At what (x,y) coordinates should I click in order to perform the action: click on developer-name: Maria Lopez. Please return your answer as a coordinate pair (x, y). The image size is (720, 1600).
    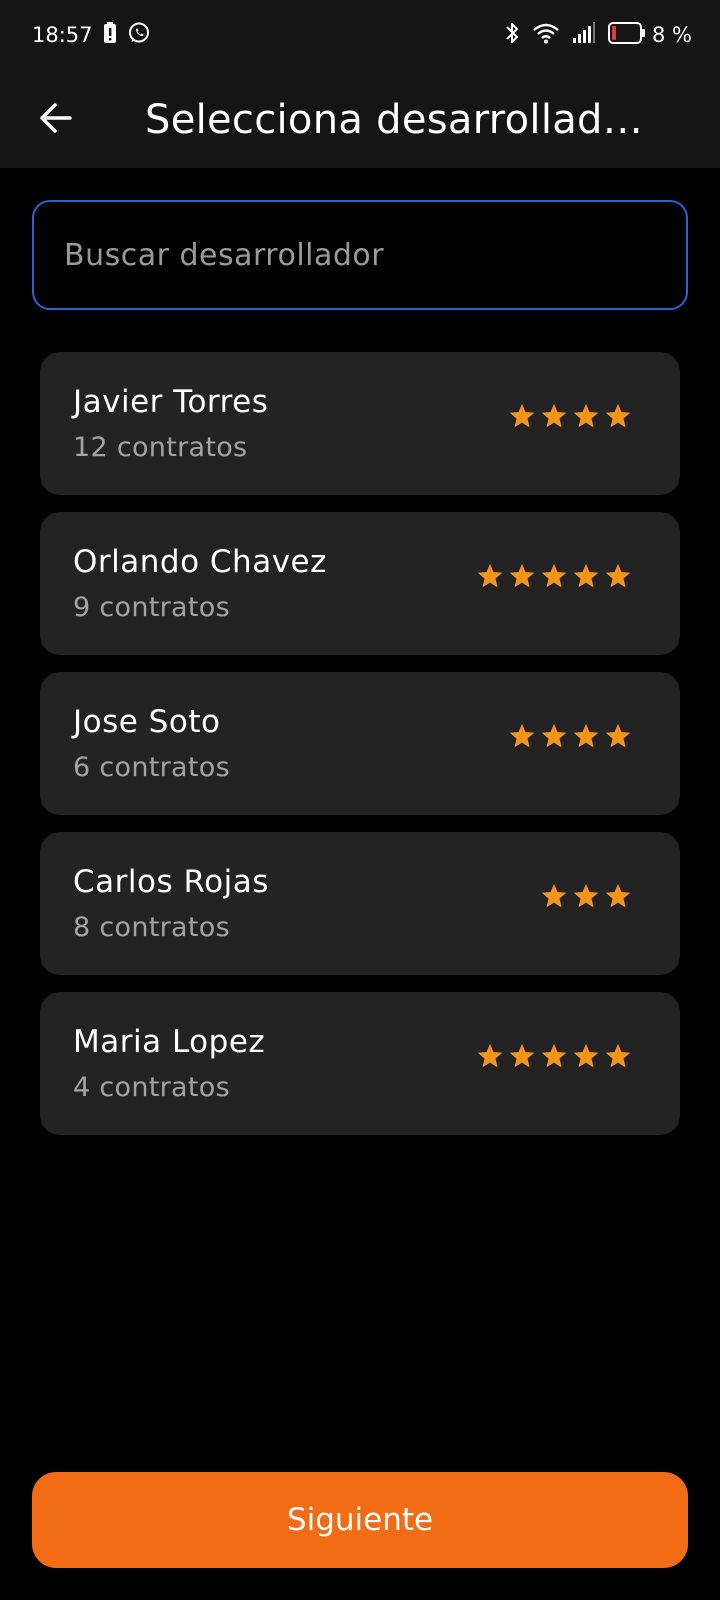
    Looking at the image, I should click on (169, 1042).